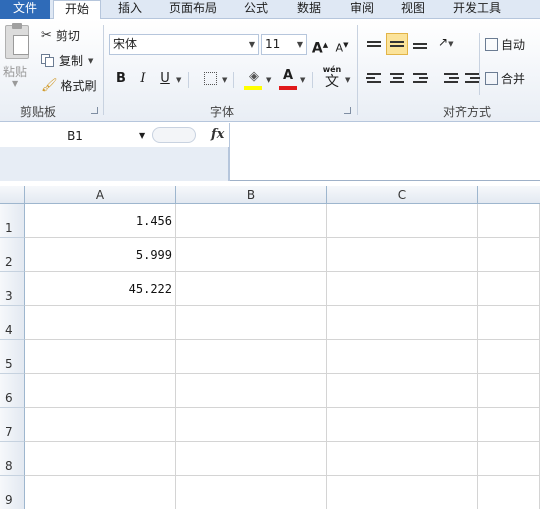 The width and height of the screenshot is (540, 509). Describe the element at coordinates (402, 255) in the screenshot. I see `cell-c2` at that location.